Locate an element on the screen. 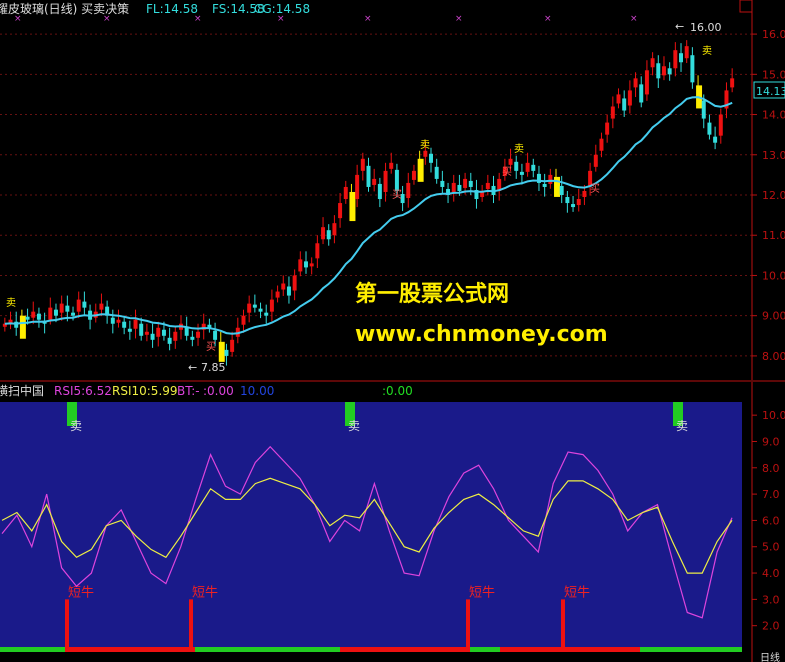 This screenshot has height=662, width=785. bottom-panel-title: 横扫中国 is located at coordinates (22, 390).